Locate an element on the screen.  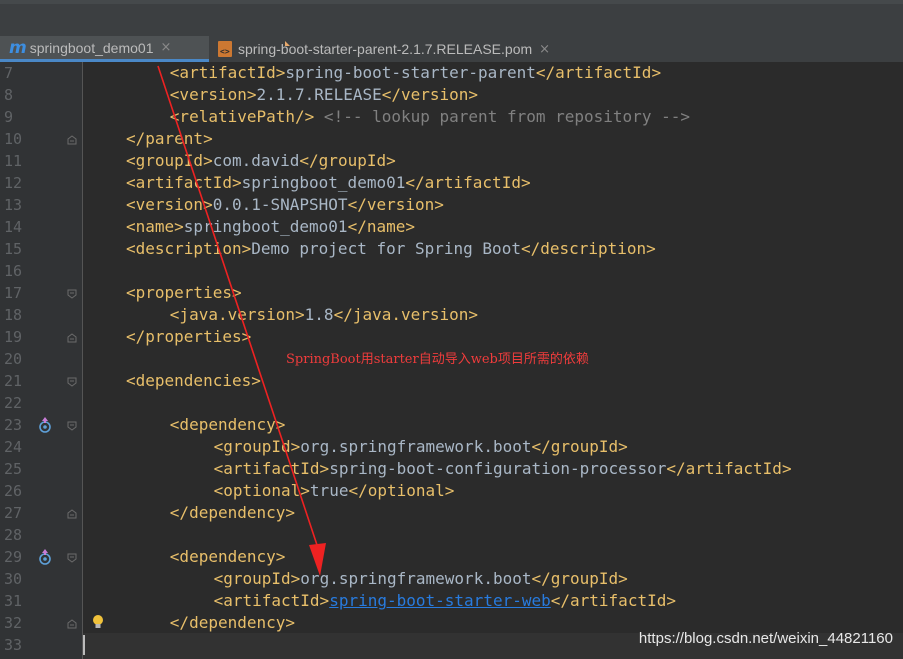
code-text: <optional>true</optional> is located at coordinates (334, 491).